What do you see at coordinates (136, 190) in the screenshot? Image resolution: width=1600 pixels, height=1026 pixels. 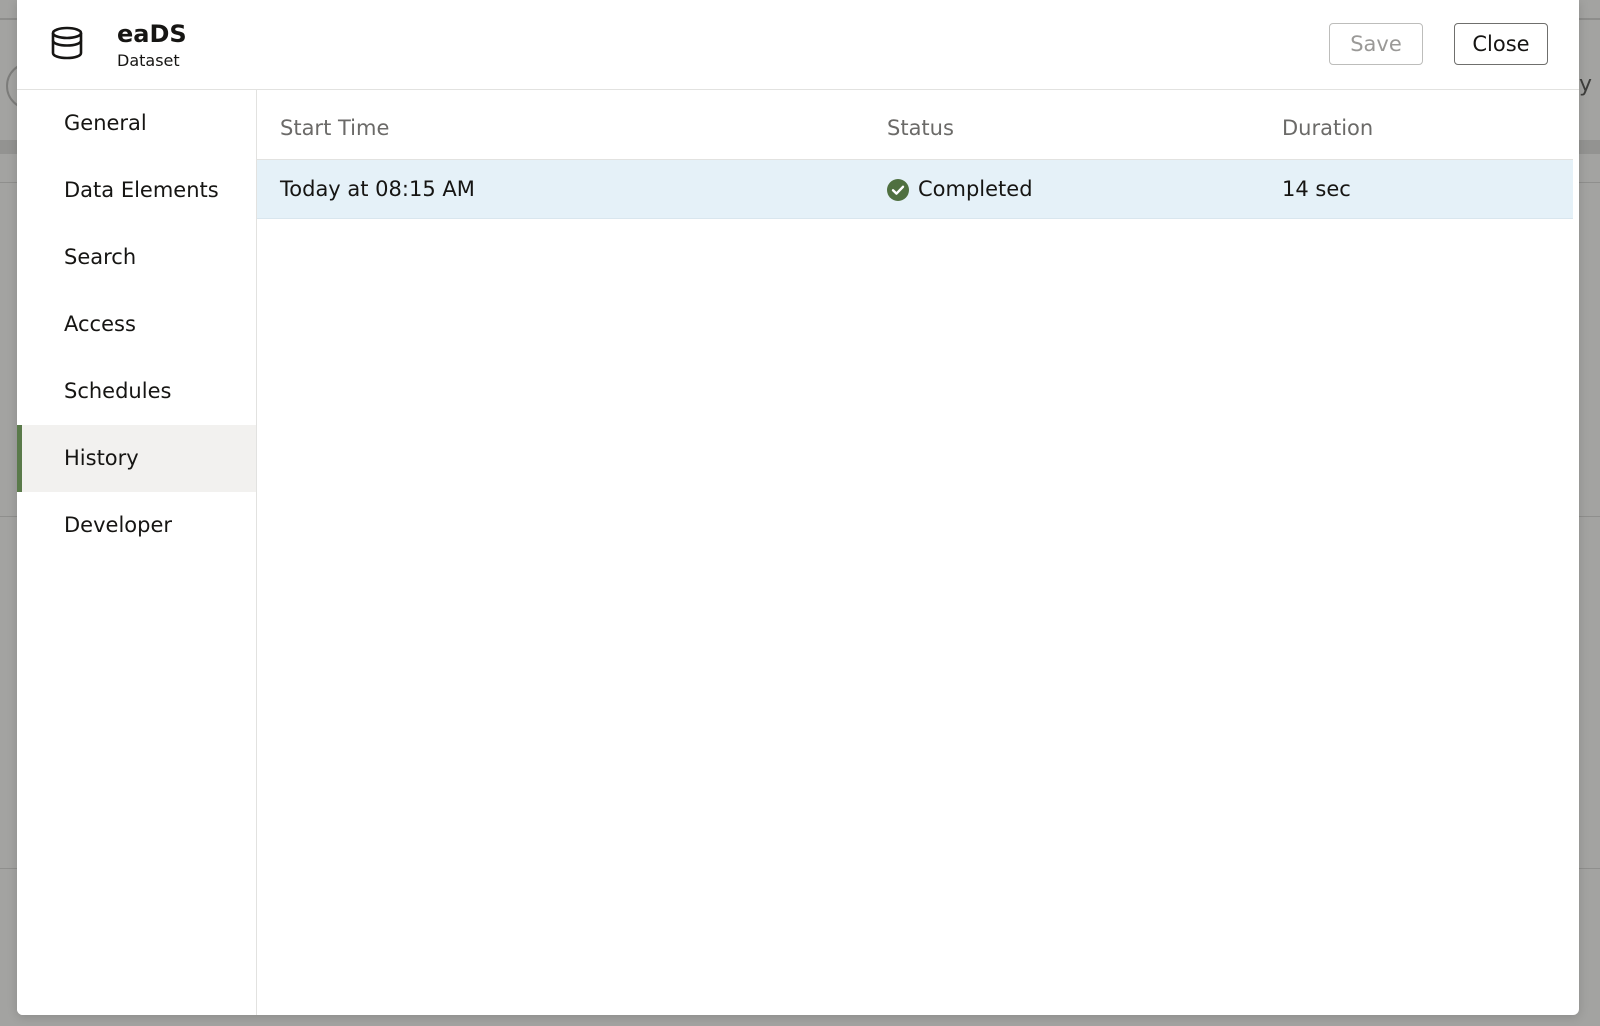 I see `sidebar-item-data-elements: Data Elements` at bounding box center [136, 190].